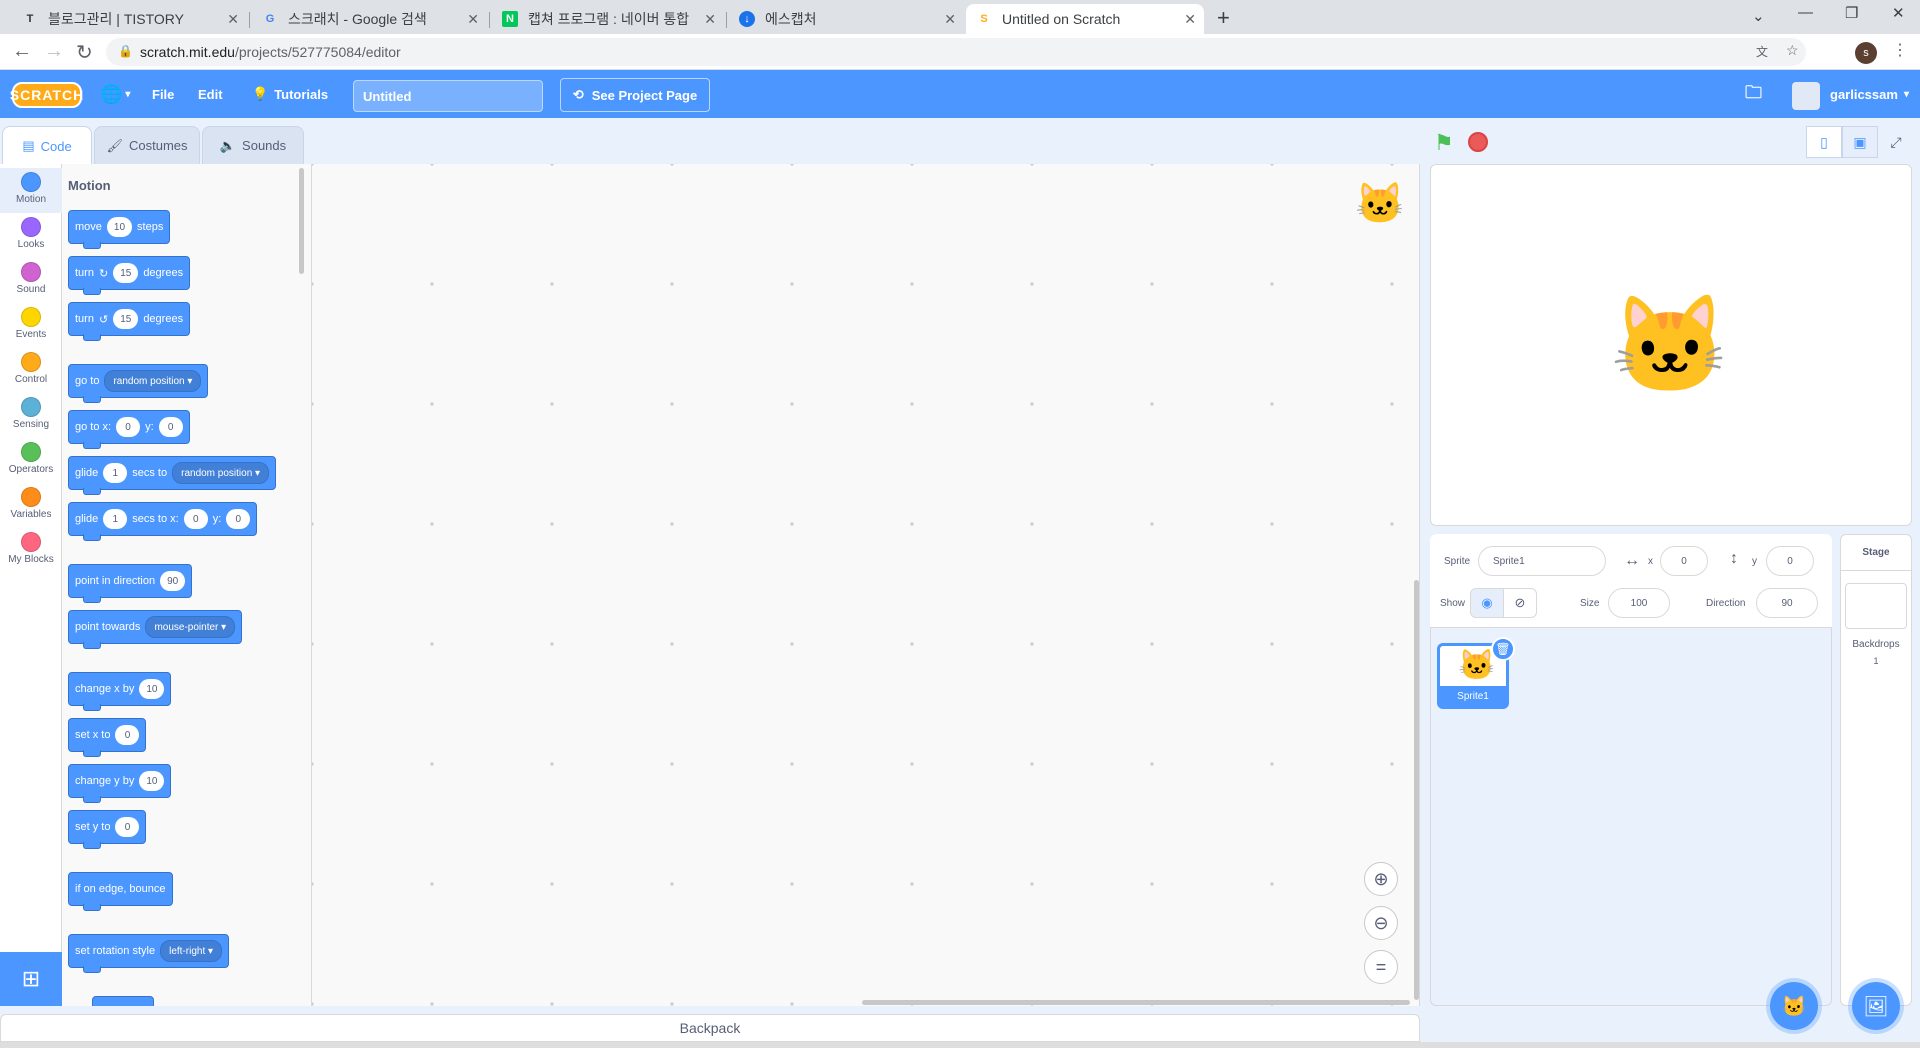 The height and width of the screenshot is (1048, 1920). What do you see at coordinates (120, 691) in the screenshot?
I see `block-change-x: change x by 10` at bounding box center [120, 691].